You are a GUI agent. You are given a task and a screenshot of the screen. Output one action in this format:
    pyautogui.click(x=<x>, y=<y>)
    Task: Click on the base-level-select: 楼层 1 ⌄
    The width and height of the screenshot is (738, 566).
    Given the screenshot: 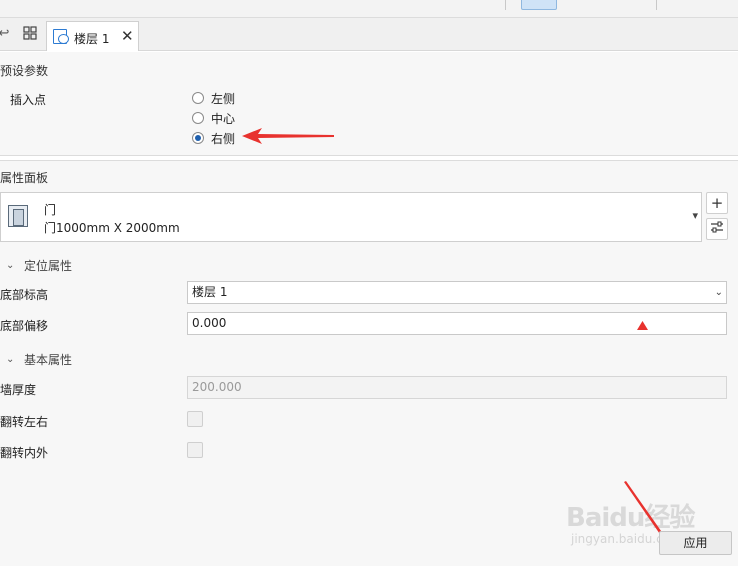 What is the action you would take?
    pyautogui.click(x=457, y=292)
    